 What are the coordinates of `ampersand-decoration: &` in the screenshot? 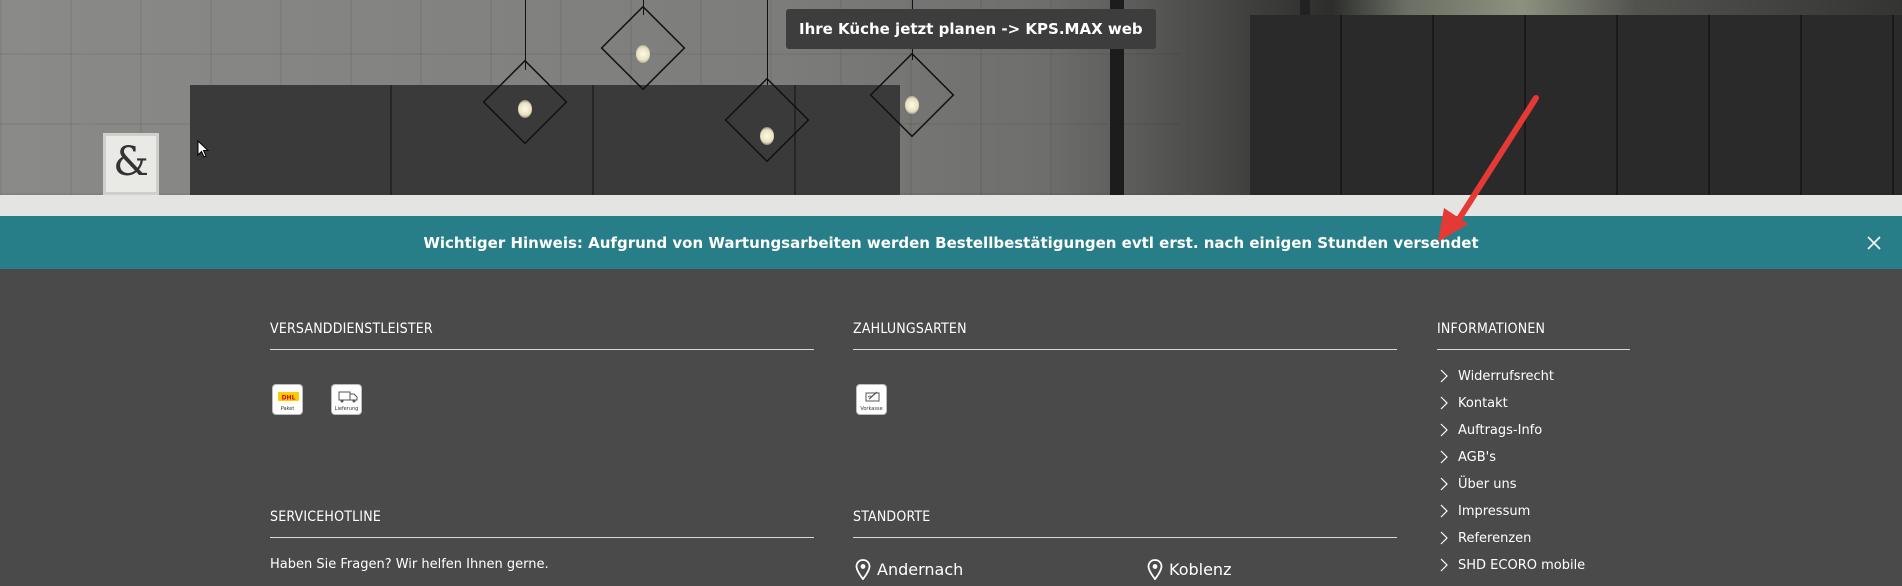 It's located at (131, 164).